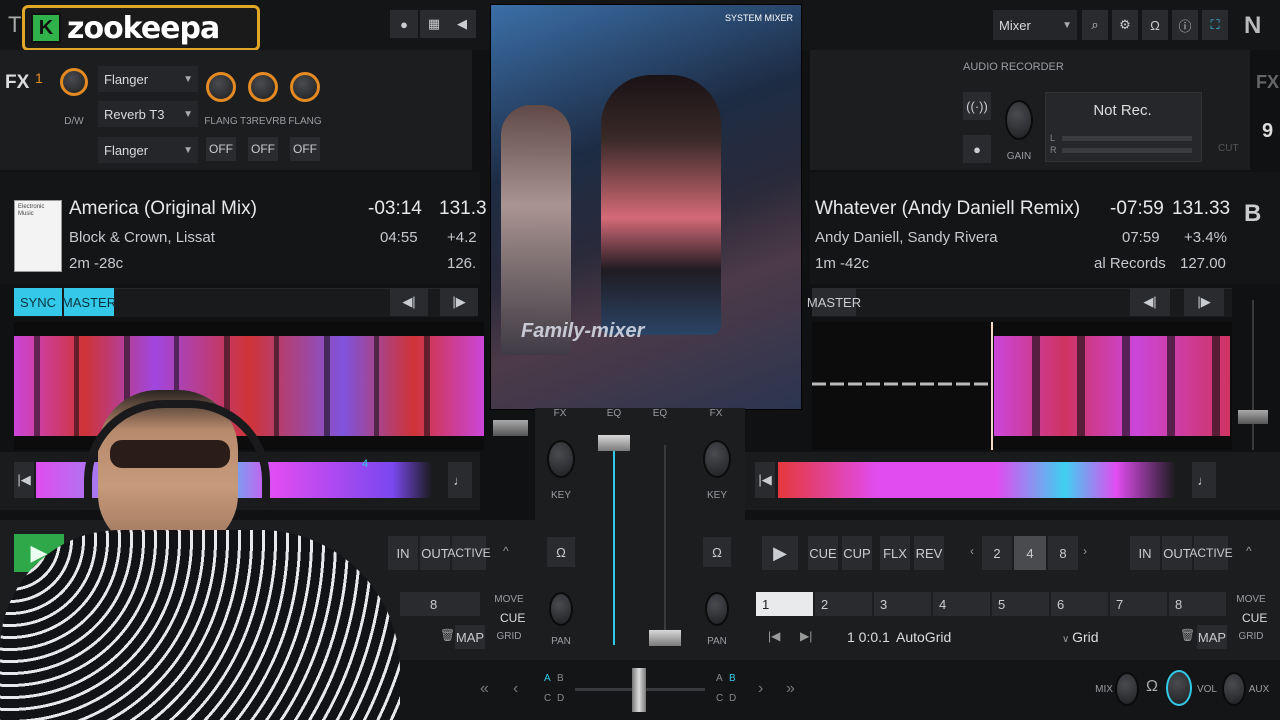 This screenshot has height=720, width=1280. I want to click on sync-button: SYNC, so click(38, 302).